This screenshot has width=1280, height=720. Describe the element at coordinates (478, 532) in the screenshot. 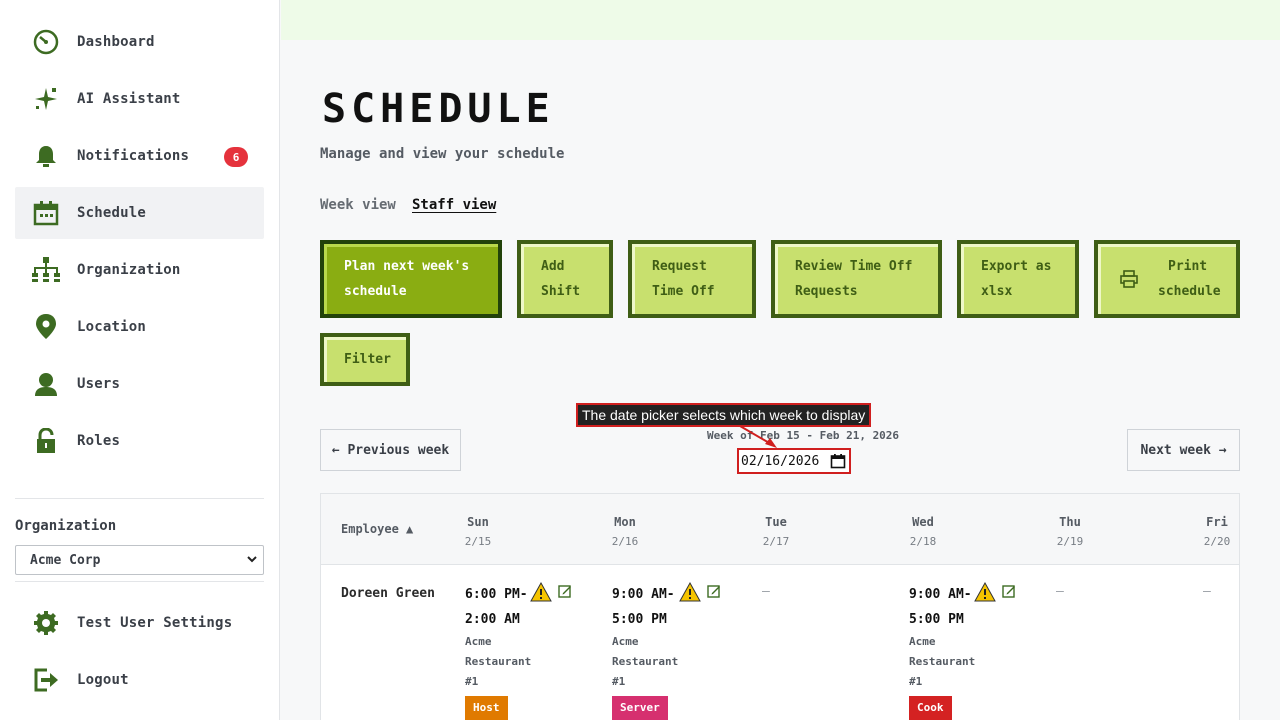

I see `day-header-sun: Sun 2/15` at that location.